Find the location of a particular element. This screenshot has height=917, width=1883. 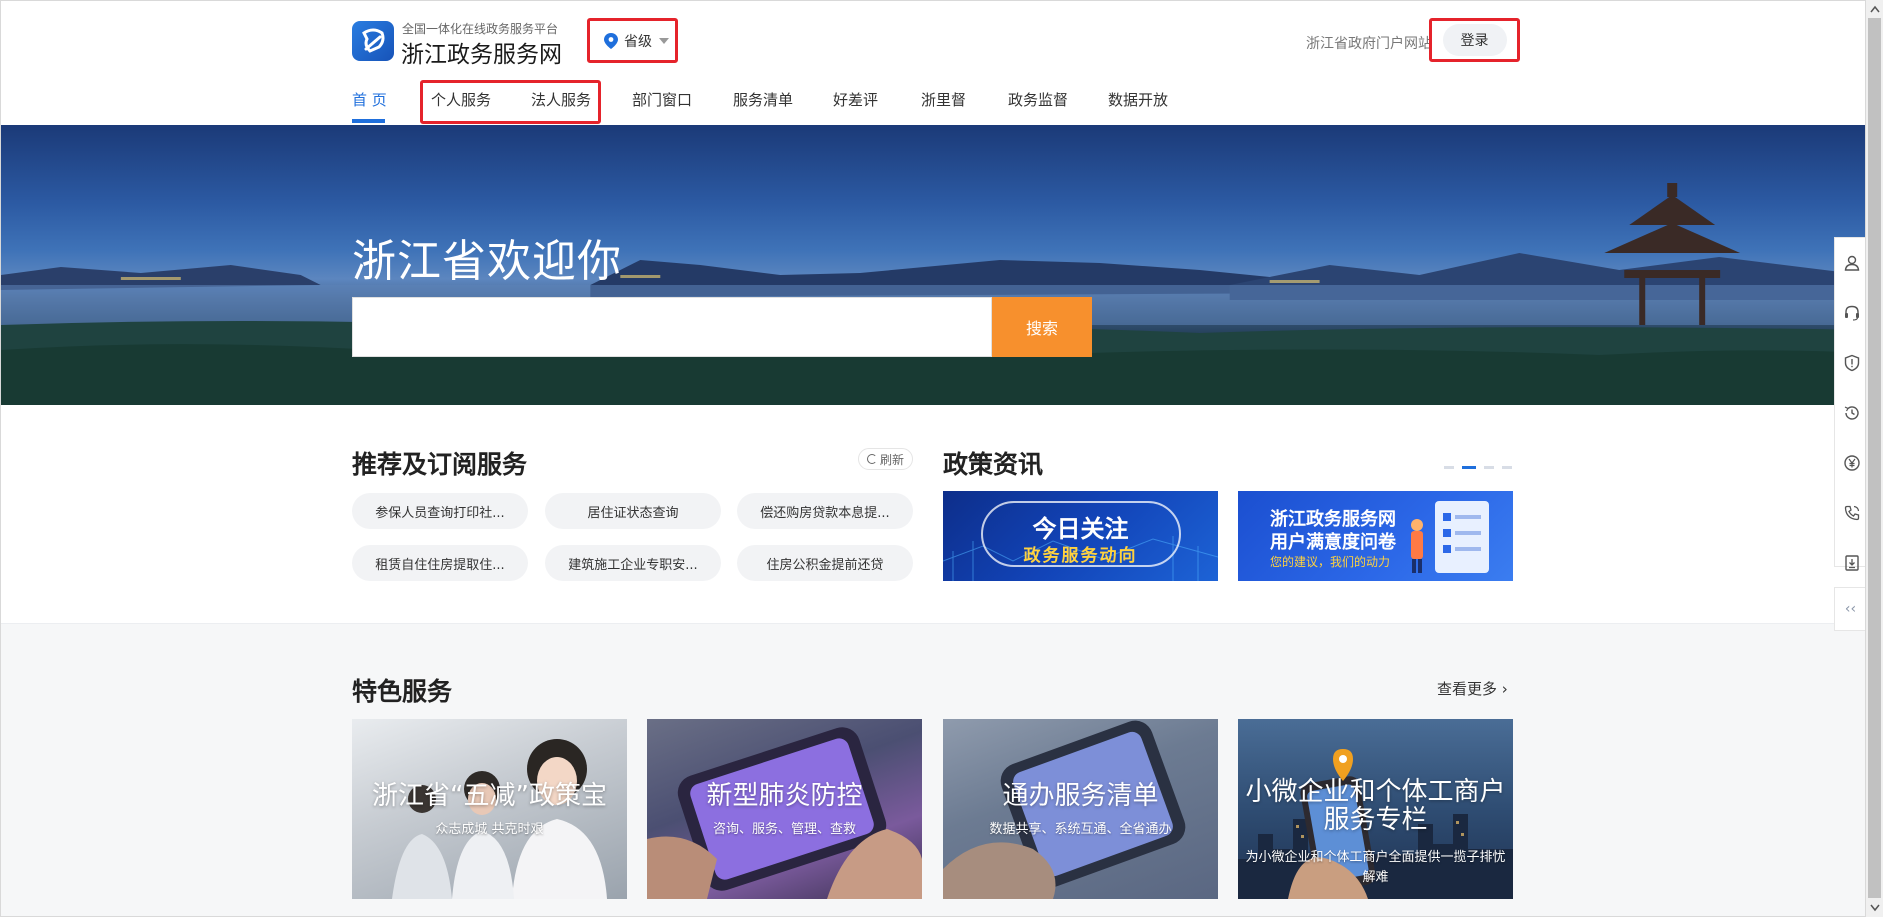

site-logo-icon is located at coordinates (373, 41).